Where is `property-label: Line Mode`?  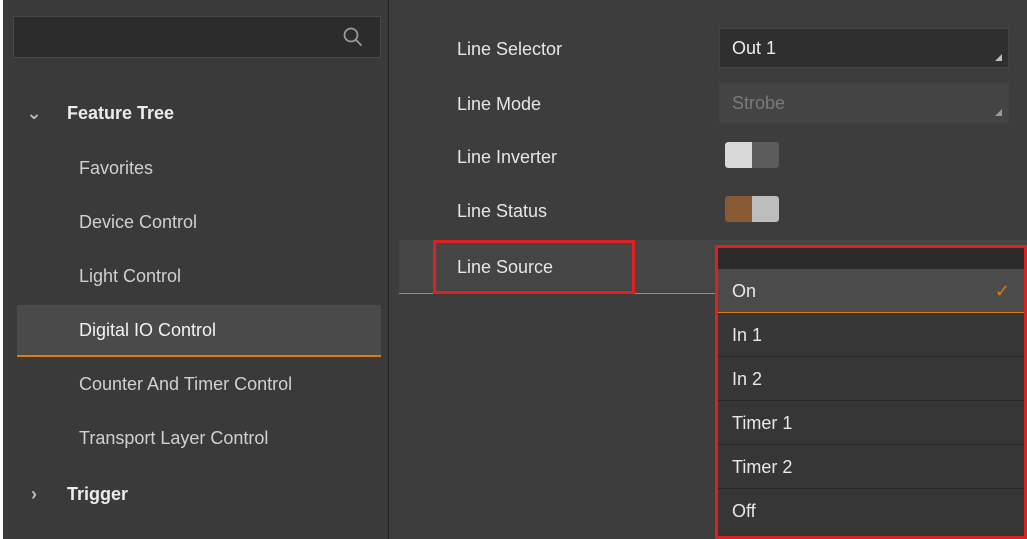
property-label: Line Mode is located at coordinates (499, 104).